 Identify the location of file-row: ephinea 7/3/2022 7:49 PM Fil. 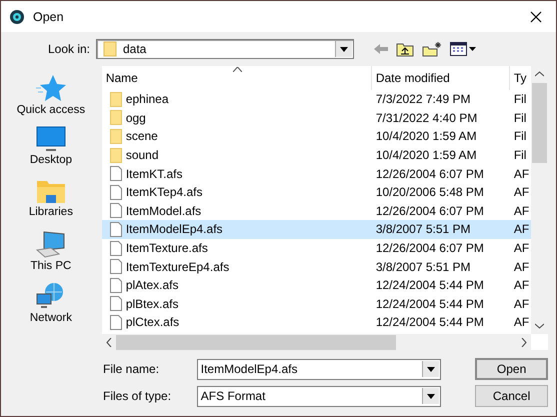
(316, 99).